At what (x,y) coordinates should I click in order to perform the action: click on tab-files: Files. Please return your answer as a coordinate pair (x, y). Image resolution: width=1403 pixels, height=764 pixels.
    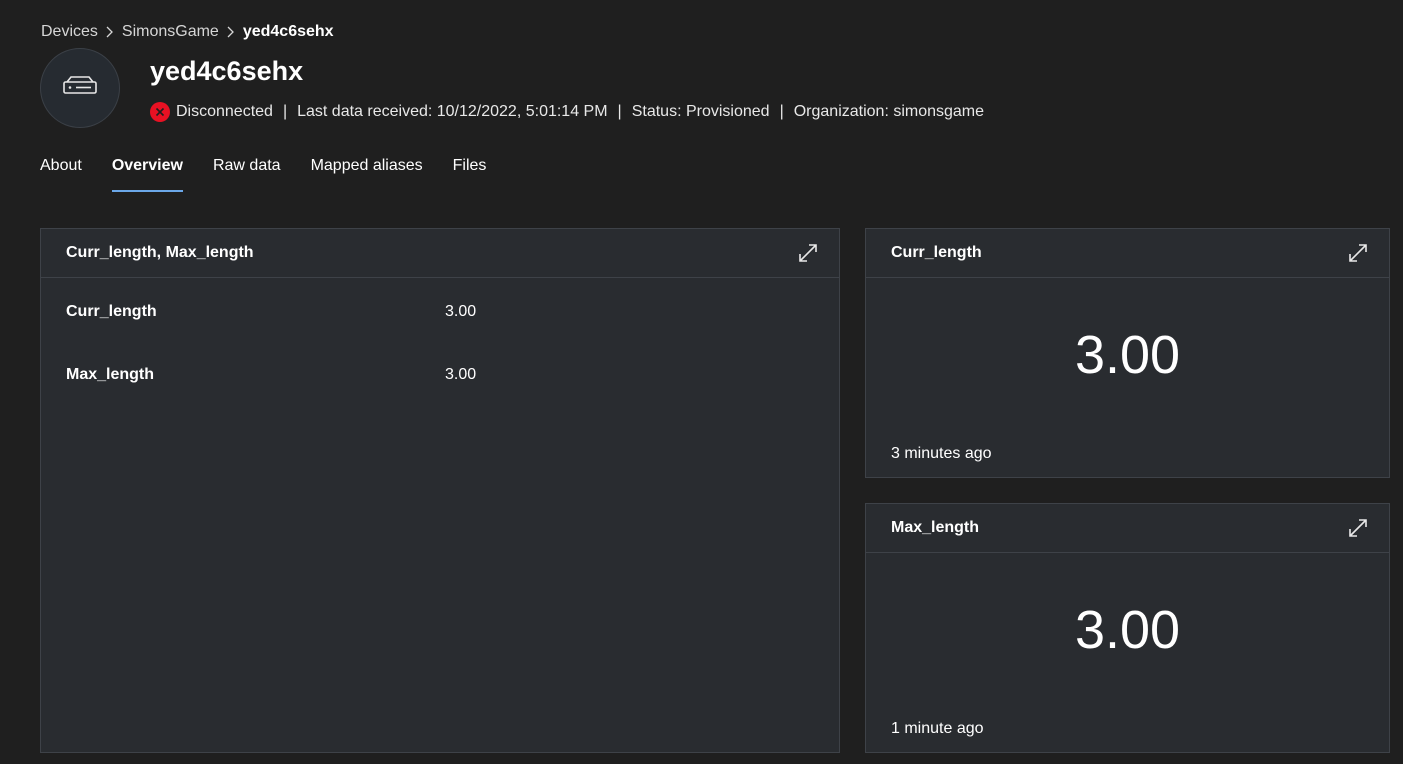
    Looking at the image, I should click on (470, 172).